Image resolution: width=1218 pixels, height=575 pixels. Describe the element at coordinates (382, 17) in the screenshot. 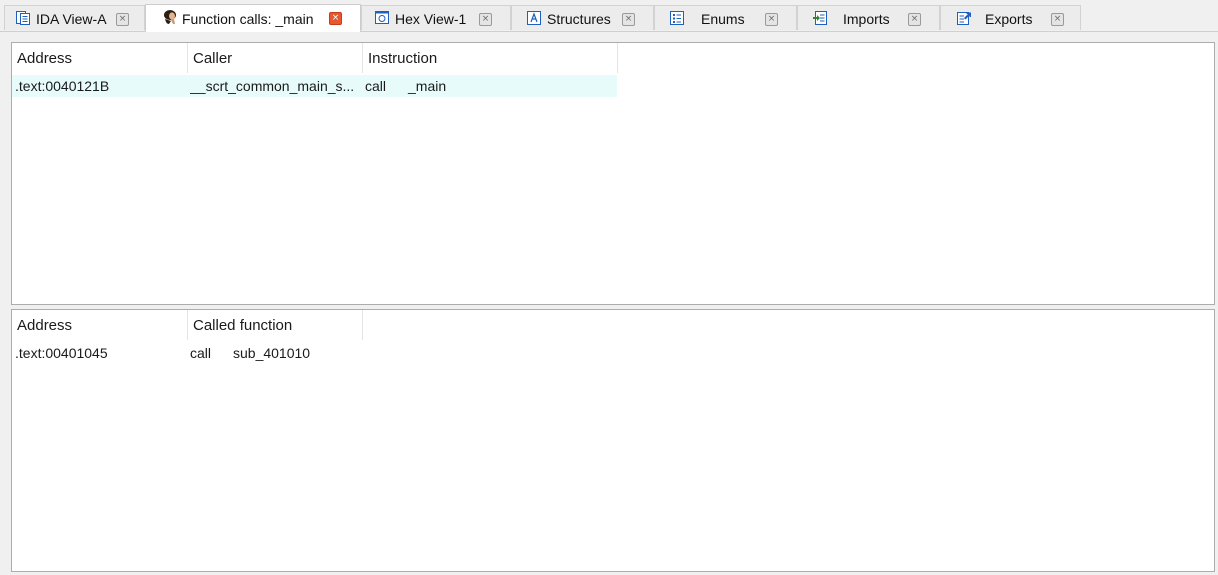

I see `hex-view-icon` at that location.